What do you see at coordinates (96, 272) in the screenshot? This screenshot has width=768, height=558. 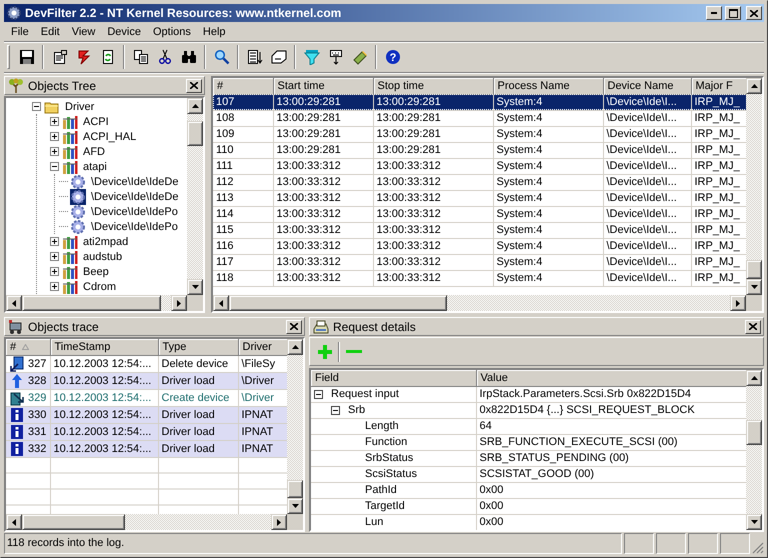 I see `tree-item: Beep` at bounding box center [96, 272].